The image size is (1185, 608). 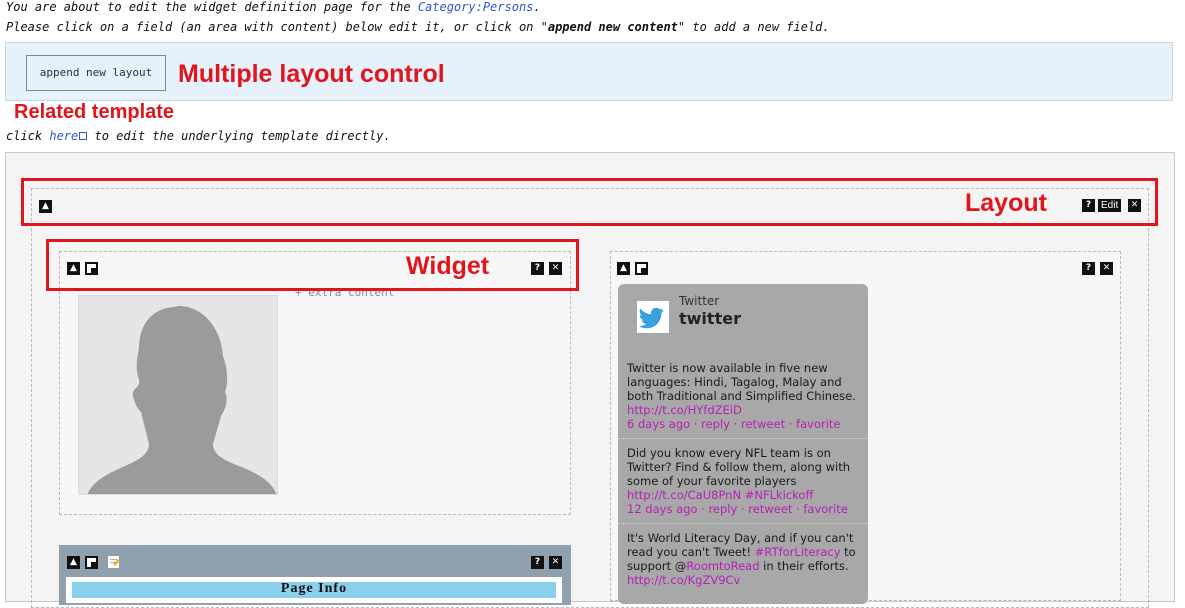 What do you see at coordinates (114, 562) in the screenshot?
I see `notepad-edit-icon` at bounding box center [114, 562].